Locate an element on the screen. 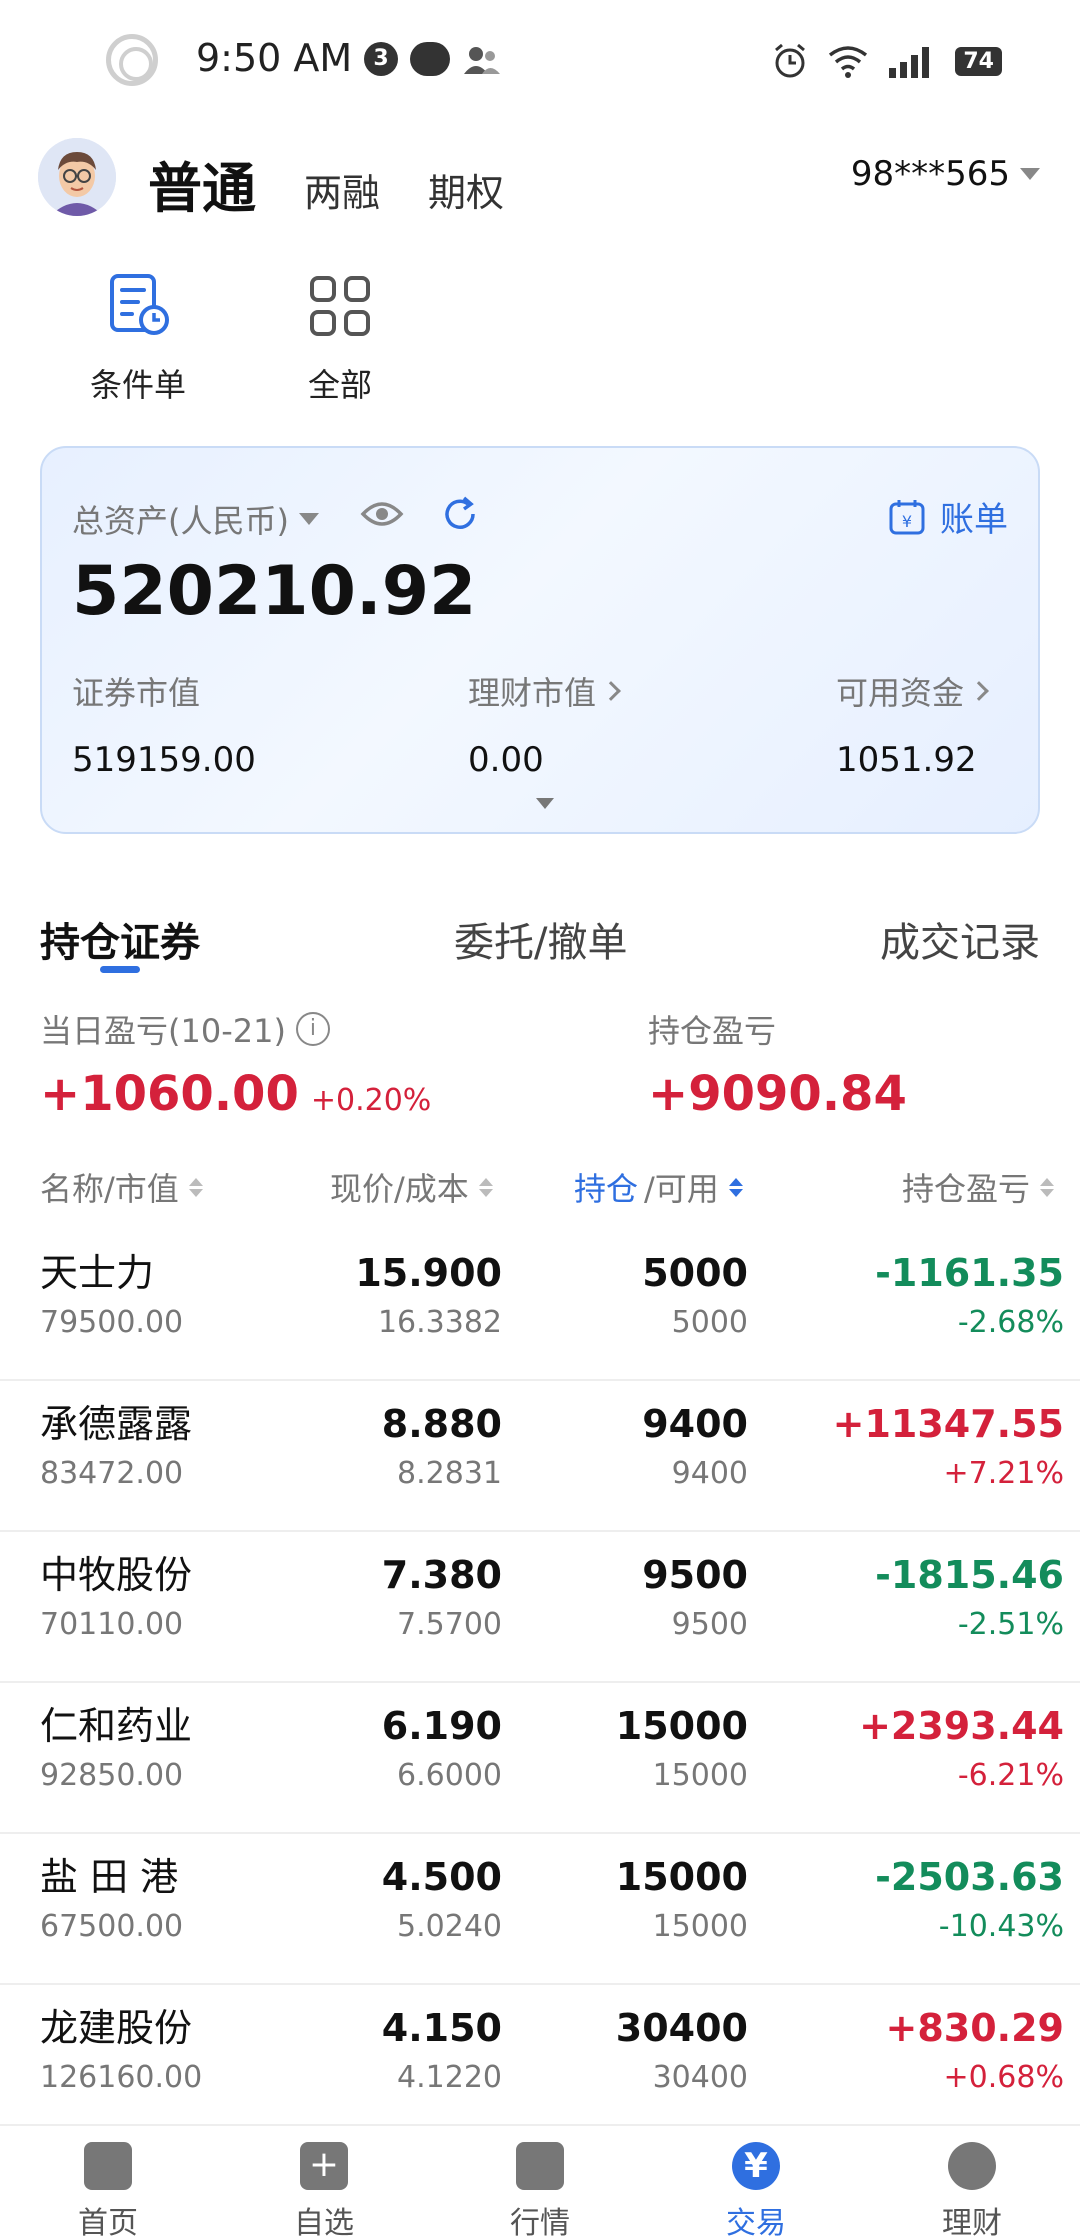  sort-by-price: 现价/成本 is located at coordinates (411, 1187).